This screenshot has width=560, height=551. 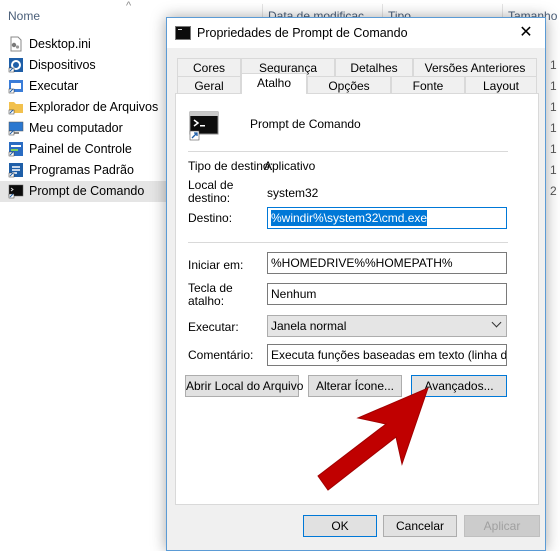 What do you see at coordinates (501, 85) in the screenshot?
I see `tab-layout: Layout` at bounding box center [501, 85].